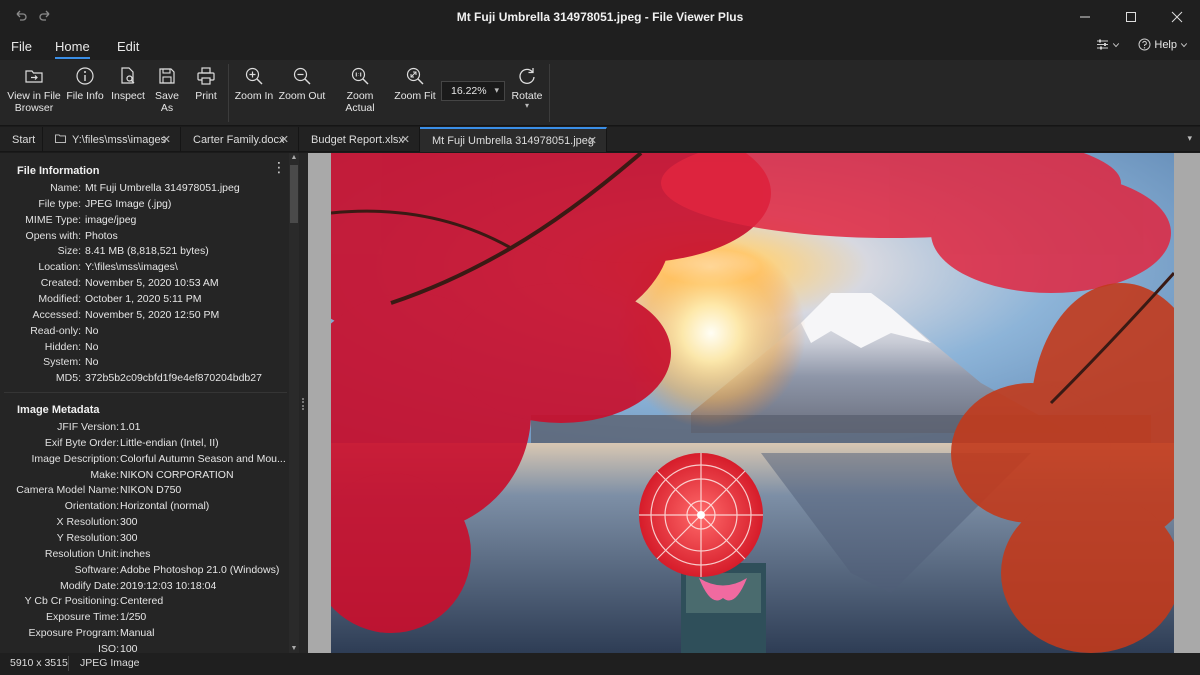 The width and height of the screenshot is (1200, 675). Describe the element at coordinates (1085, 16) in the screenshot. I see `minimize-button` at that location.